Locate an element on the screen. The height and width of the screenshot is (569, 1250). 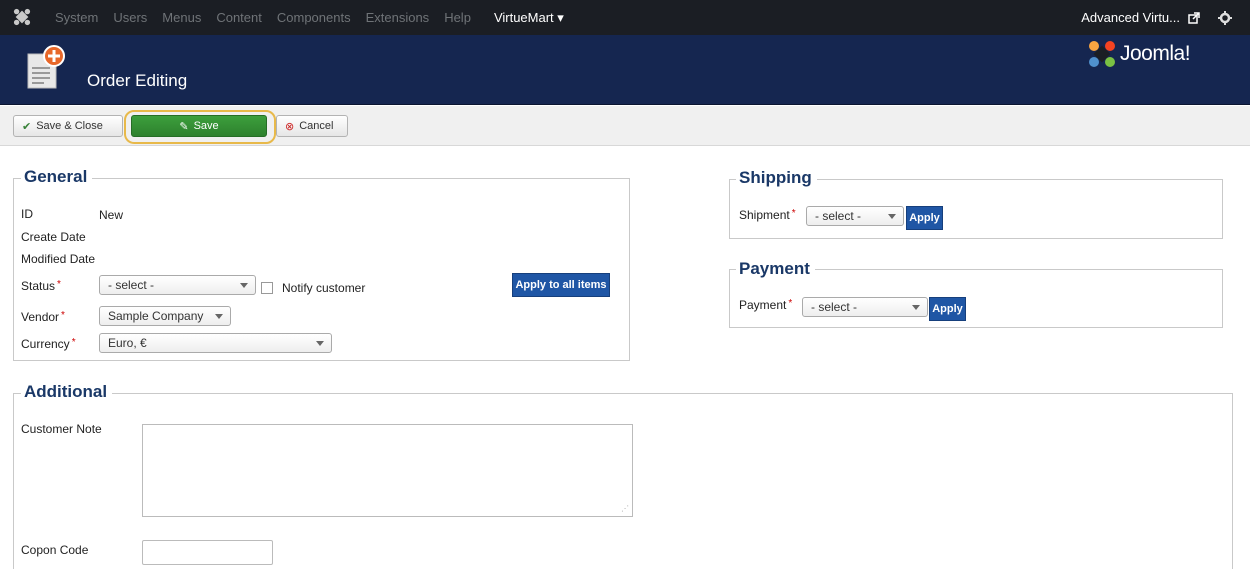
brand-name: Joomla! is located at coordinates (1155, 53).